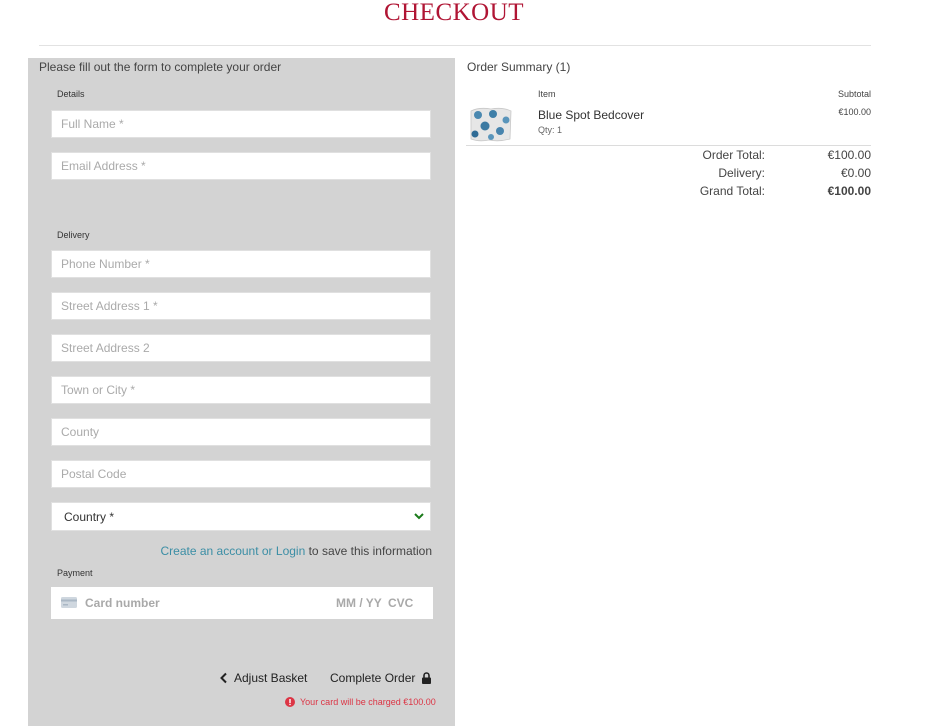 The height and width of the screenshot is (726, 951). What do you see at coordinates (241, 474) in the screenshot?
I see `postal-code-input` at bounding box center [241, 474].